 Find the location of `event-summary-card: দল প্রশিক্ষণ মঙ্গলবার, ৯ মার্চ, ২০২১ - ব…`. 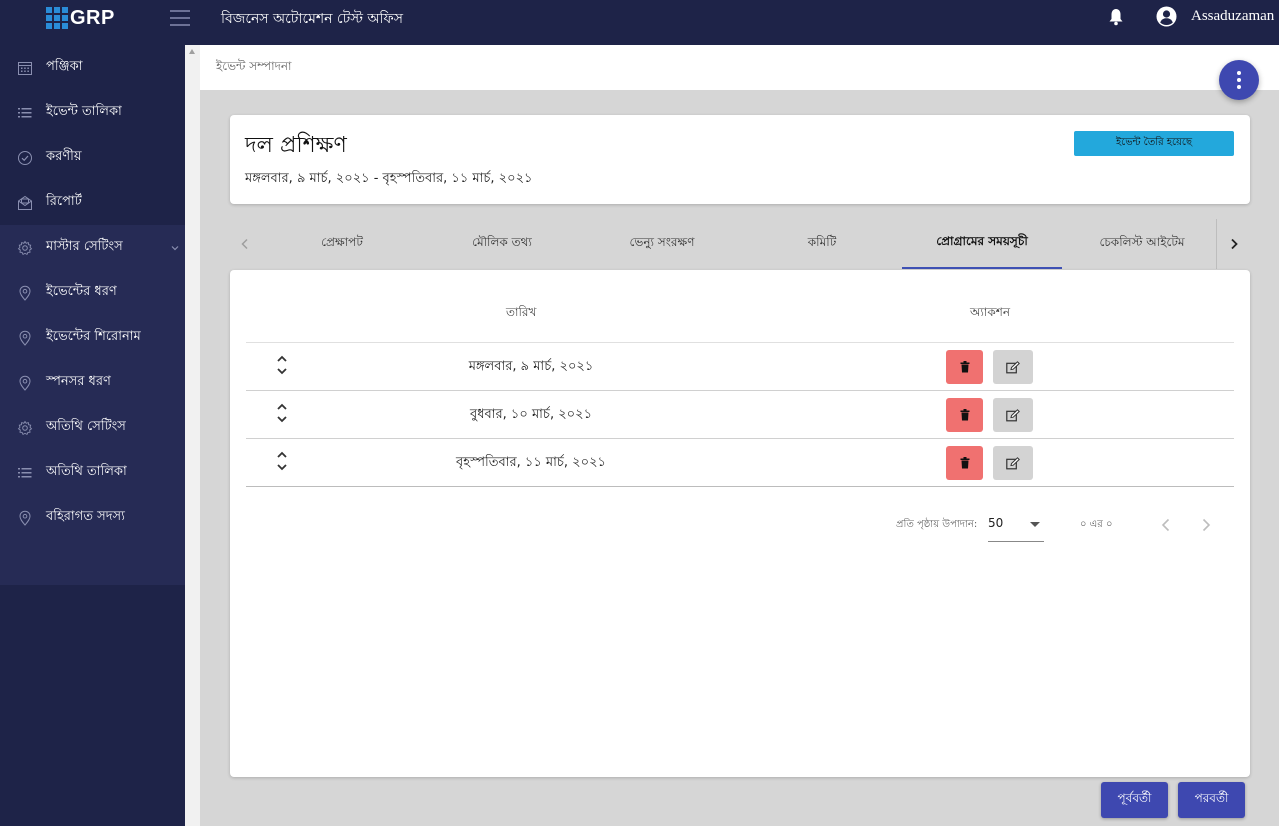

event-summary-card: দল প্রশিক্ষণ মঙ্গলবার, ৯ মার্চ, ২০২১ - ব… is located at coordinates (740, 159).